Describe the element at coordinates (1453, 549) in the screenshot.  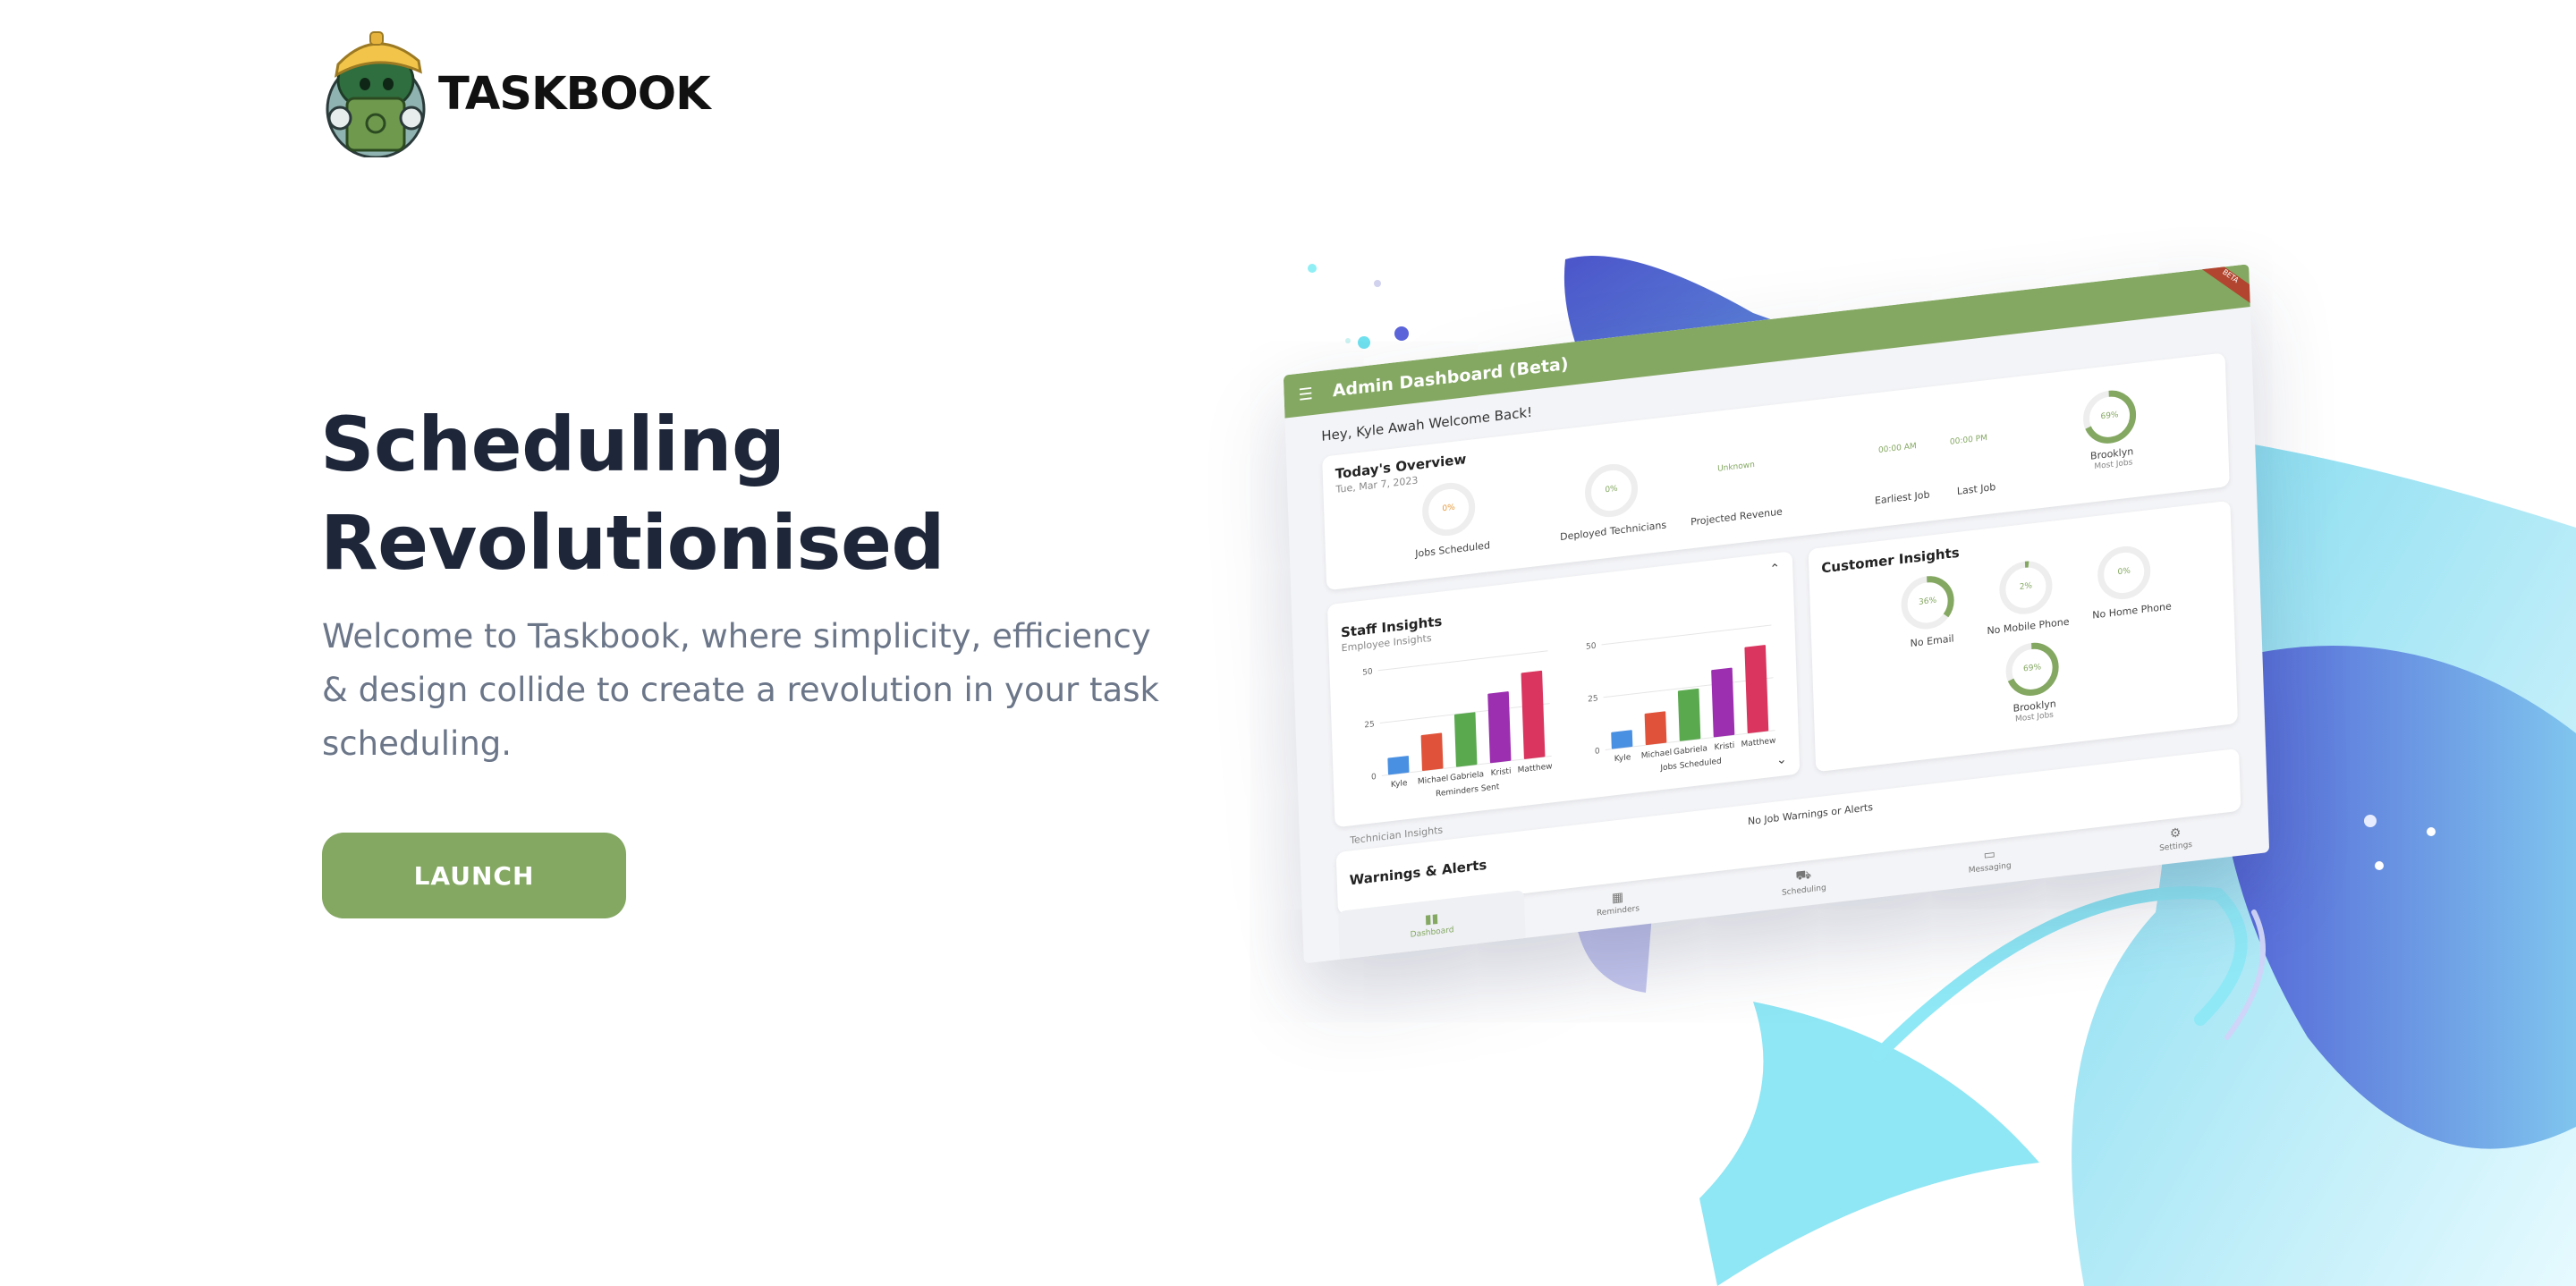
I see `jobs-scheduled-label: Jobs Scheduled` at that location.